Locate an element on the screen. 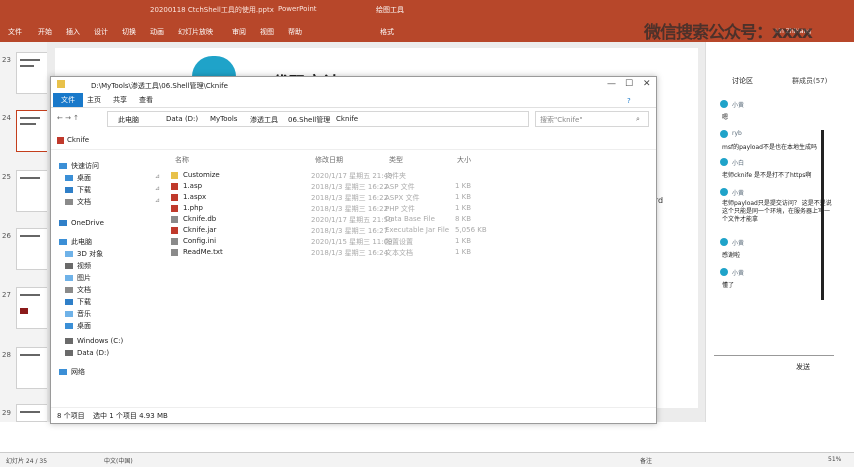 This screenshot has width=854, height=467. drive-icon is located at coordinates (69, 353).